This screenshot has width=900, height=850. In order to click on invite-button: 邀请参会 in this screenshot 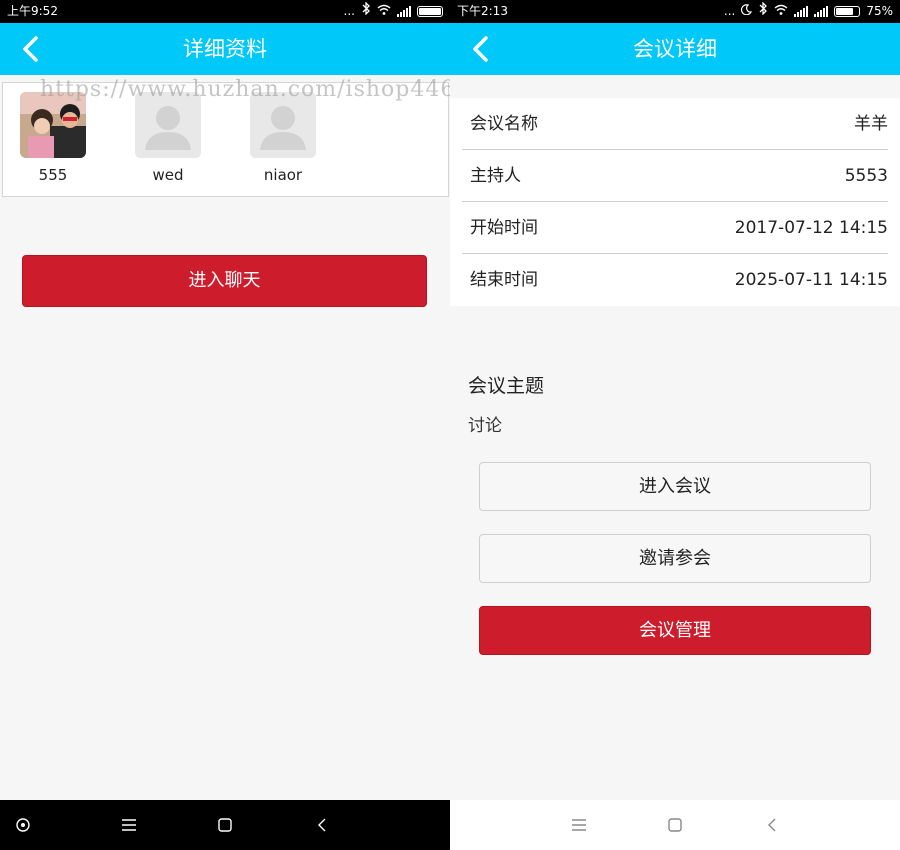, I will do `click(675, 558)`.